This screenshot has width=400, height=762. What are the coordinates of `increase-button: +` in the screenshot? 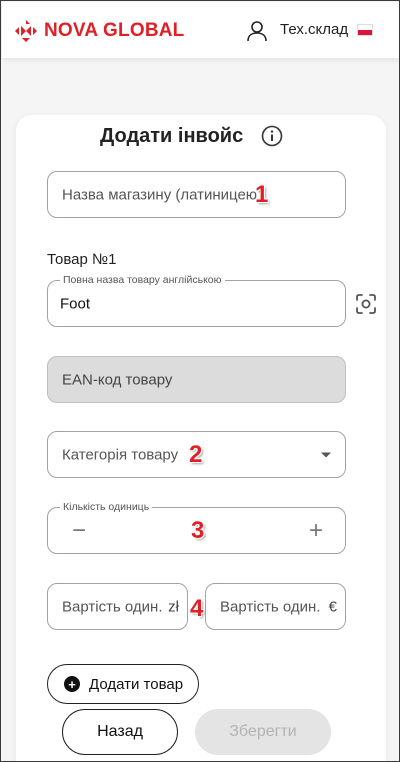 It's located at (316, 530).